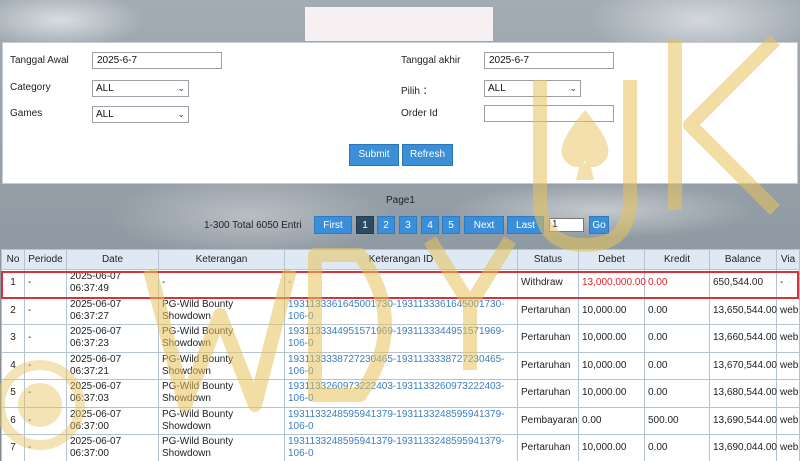 This screenshot has width=800, height=461. I want to click on cell-debet: 0.00, so click(611, 420).